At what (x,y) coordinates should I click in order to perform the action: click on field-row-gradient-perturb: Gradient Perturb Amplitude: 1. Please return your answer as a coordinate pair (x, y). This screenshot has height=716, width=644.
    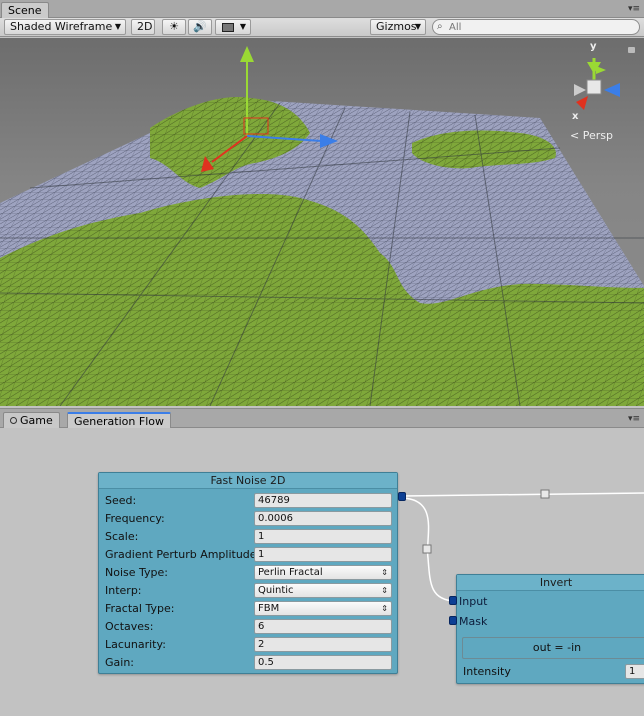
    Looking at the image, I should click on (249, 555).